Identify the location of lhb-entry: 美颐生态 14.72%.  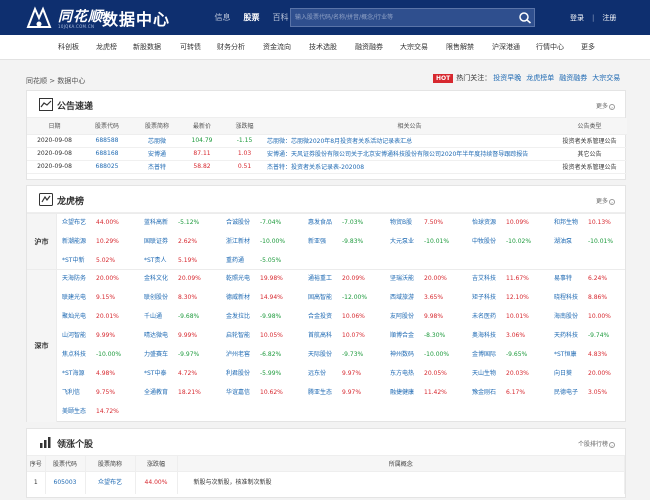
(102, 412).